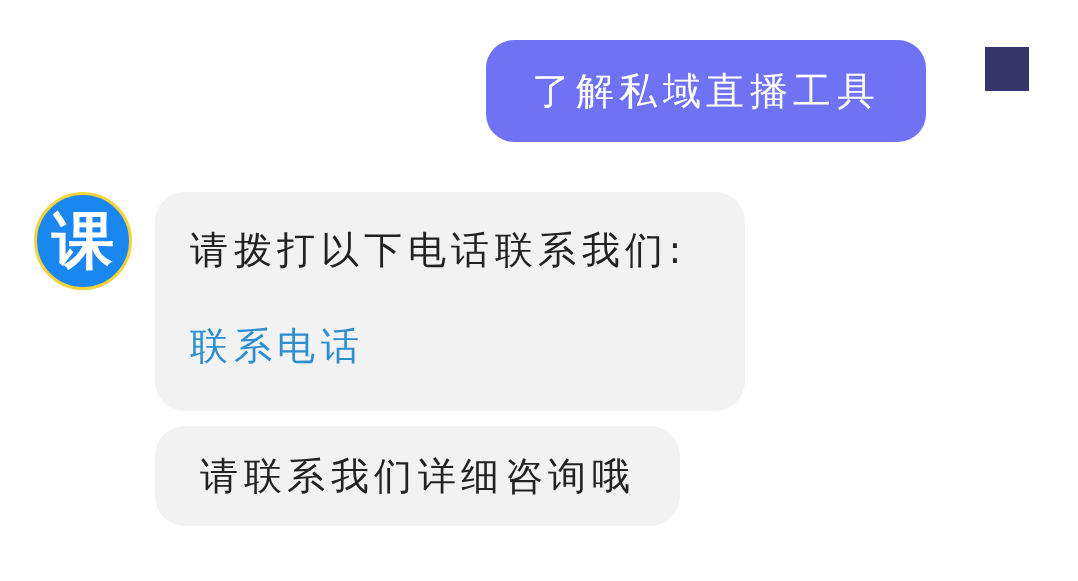 The width and height of the screenshot is (1078, 581). I want to click on message-bubble: 了解私域直播工具, so click(706, 91).